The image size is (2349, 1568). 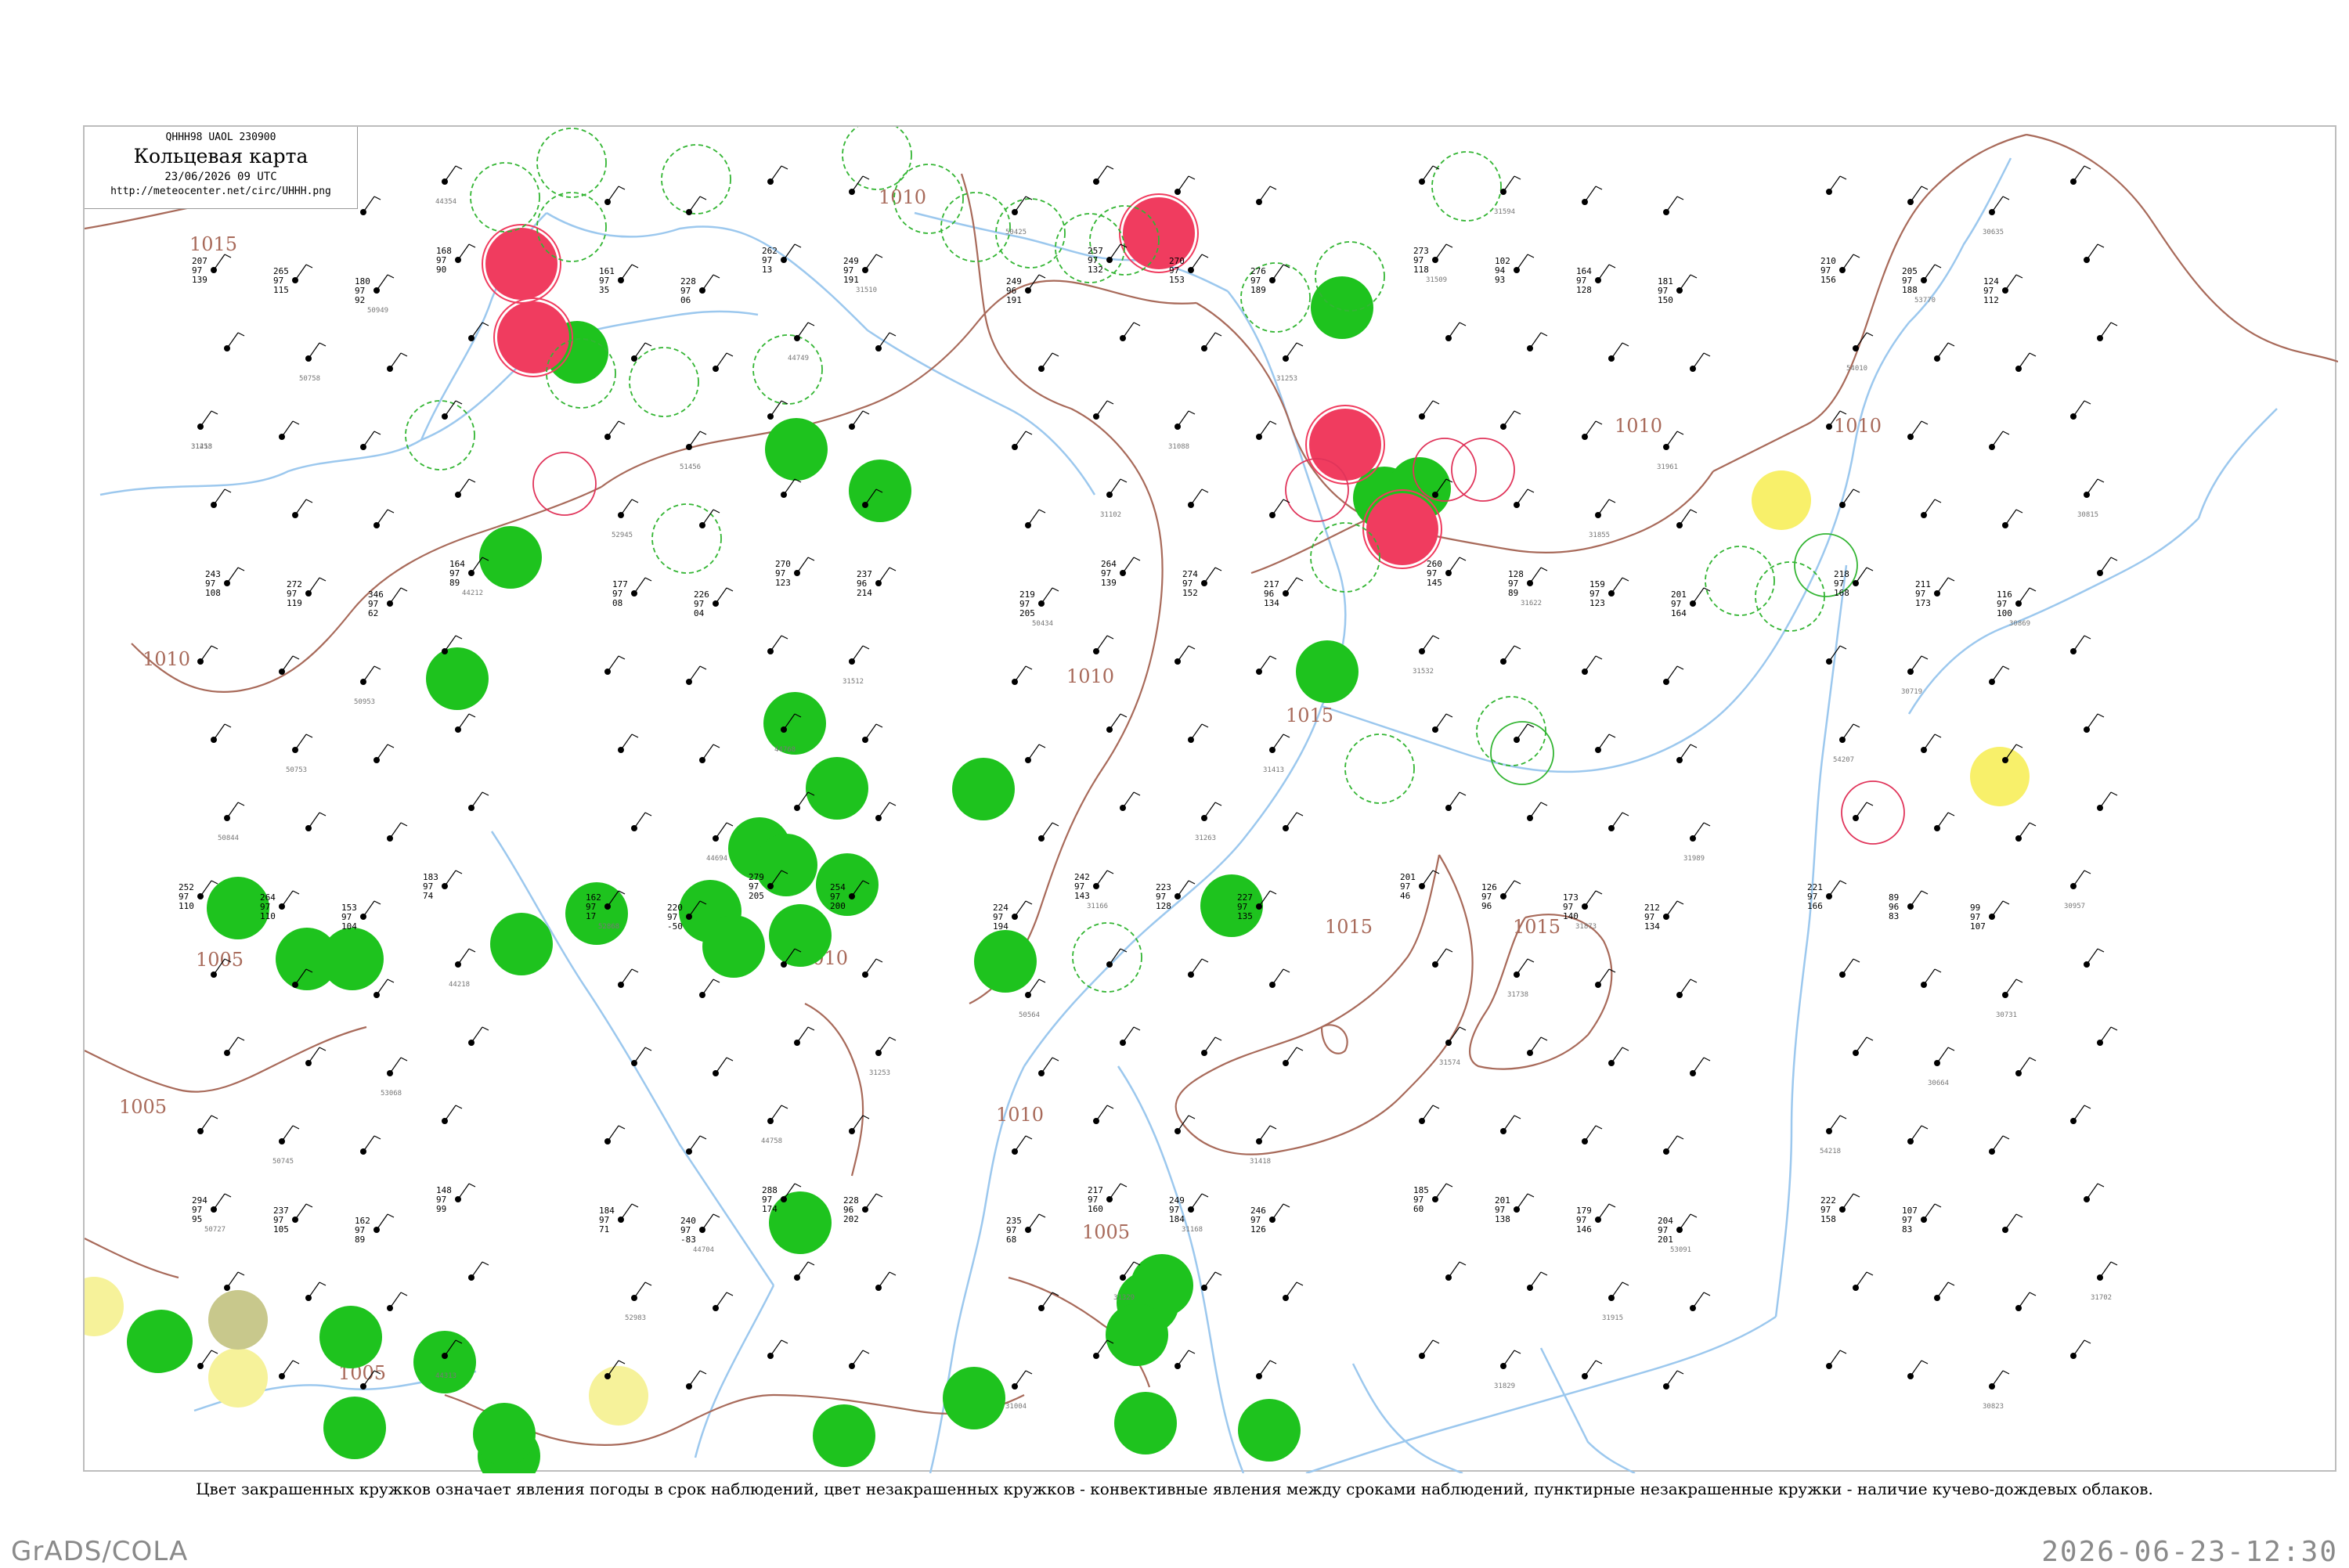 I want to click on station-value: 89, so click(x=1513, y=593).